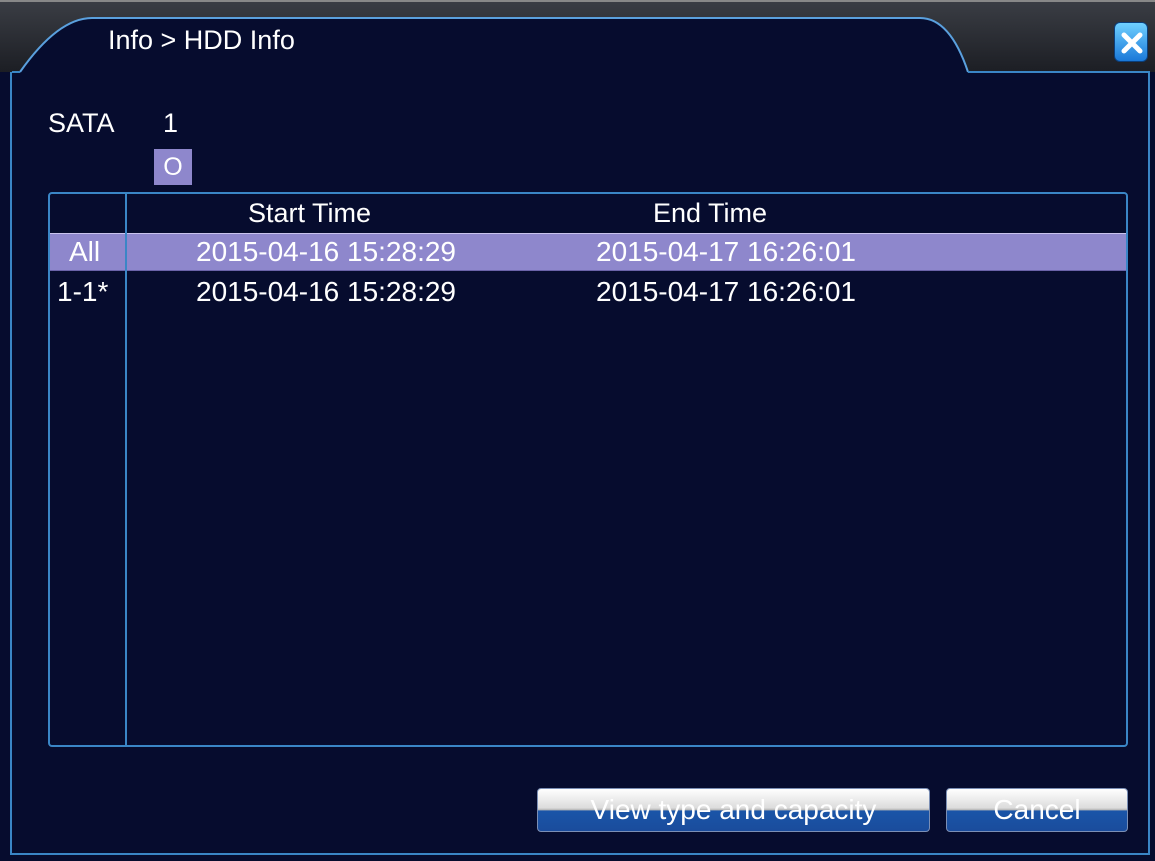 This screenshot has width=1155, height=861. What do you see at coordinates (81, 123) in the screenshot?
I see `disk-type-label: SATA` at bounding box center [81, 123].